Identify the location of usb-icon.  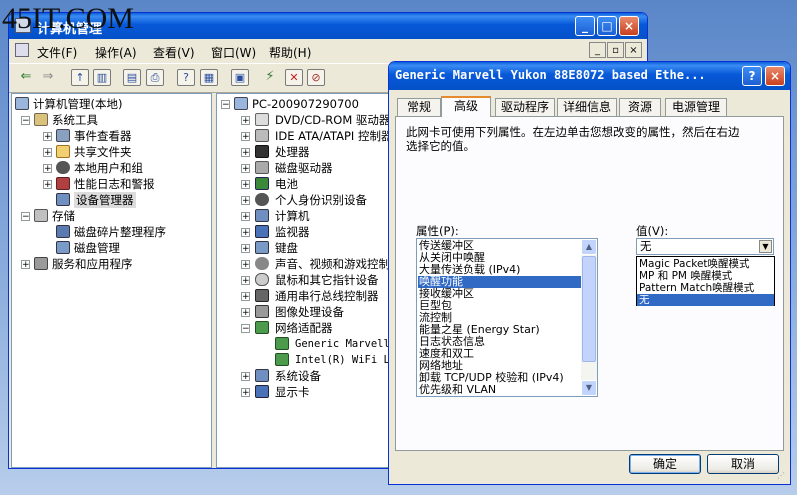
(262, 295).